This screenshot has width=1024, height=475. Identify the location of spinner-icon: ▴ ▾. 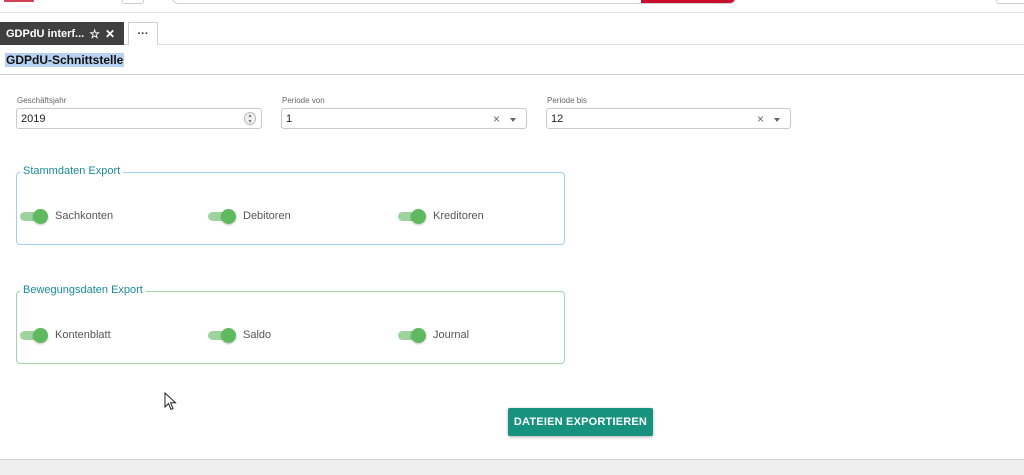
(250, 118).